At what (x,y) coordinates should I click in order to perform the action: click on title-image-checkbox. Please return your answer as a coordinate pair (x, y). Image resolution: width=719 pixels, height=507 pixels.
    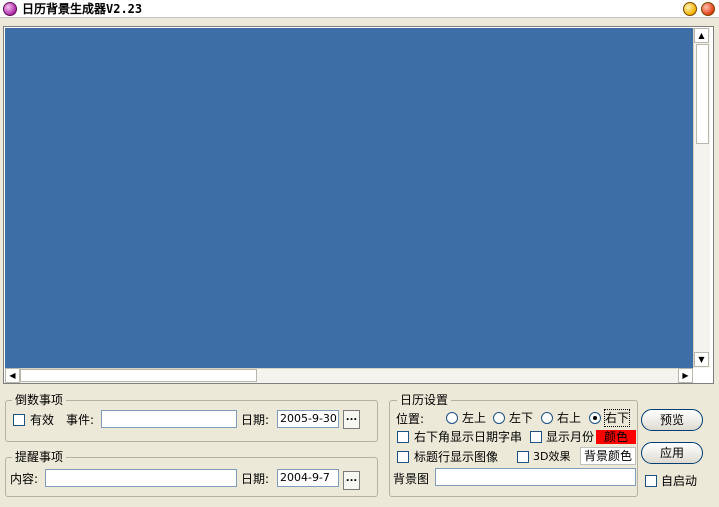
    Looking at the image, I should click on (403, 457).